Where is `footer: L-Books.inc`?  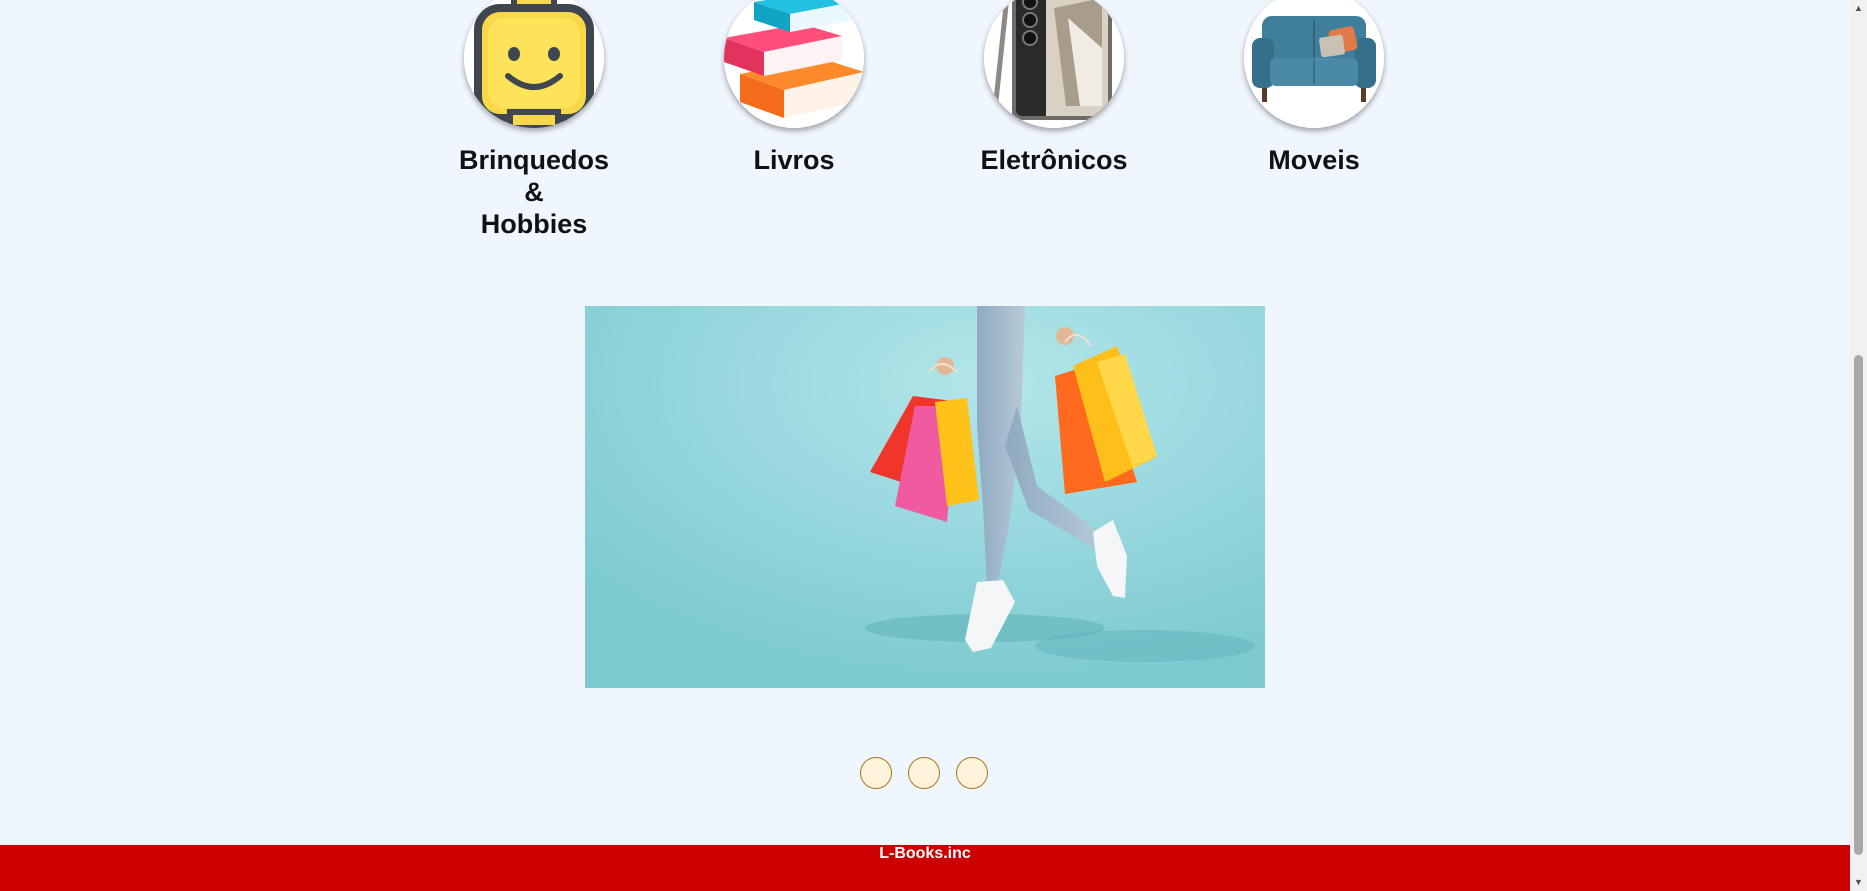 footer: L-Books.inc is located at coordinates (925, 868).